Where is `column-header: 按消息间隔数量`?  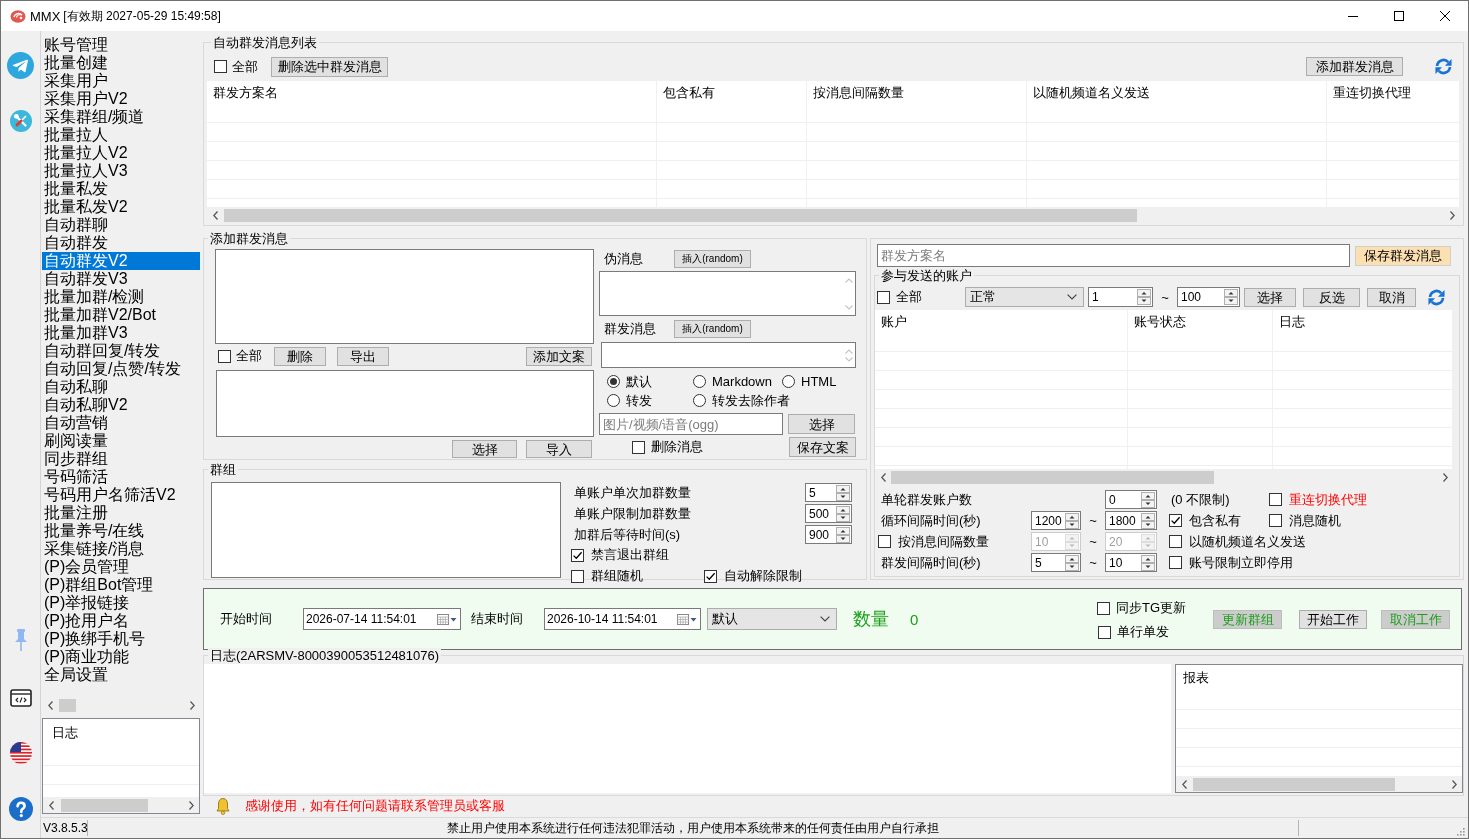
column-header: 按消息间隔数量 is located at coordinates (916, 92).